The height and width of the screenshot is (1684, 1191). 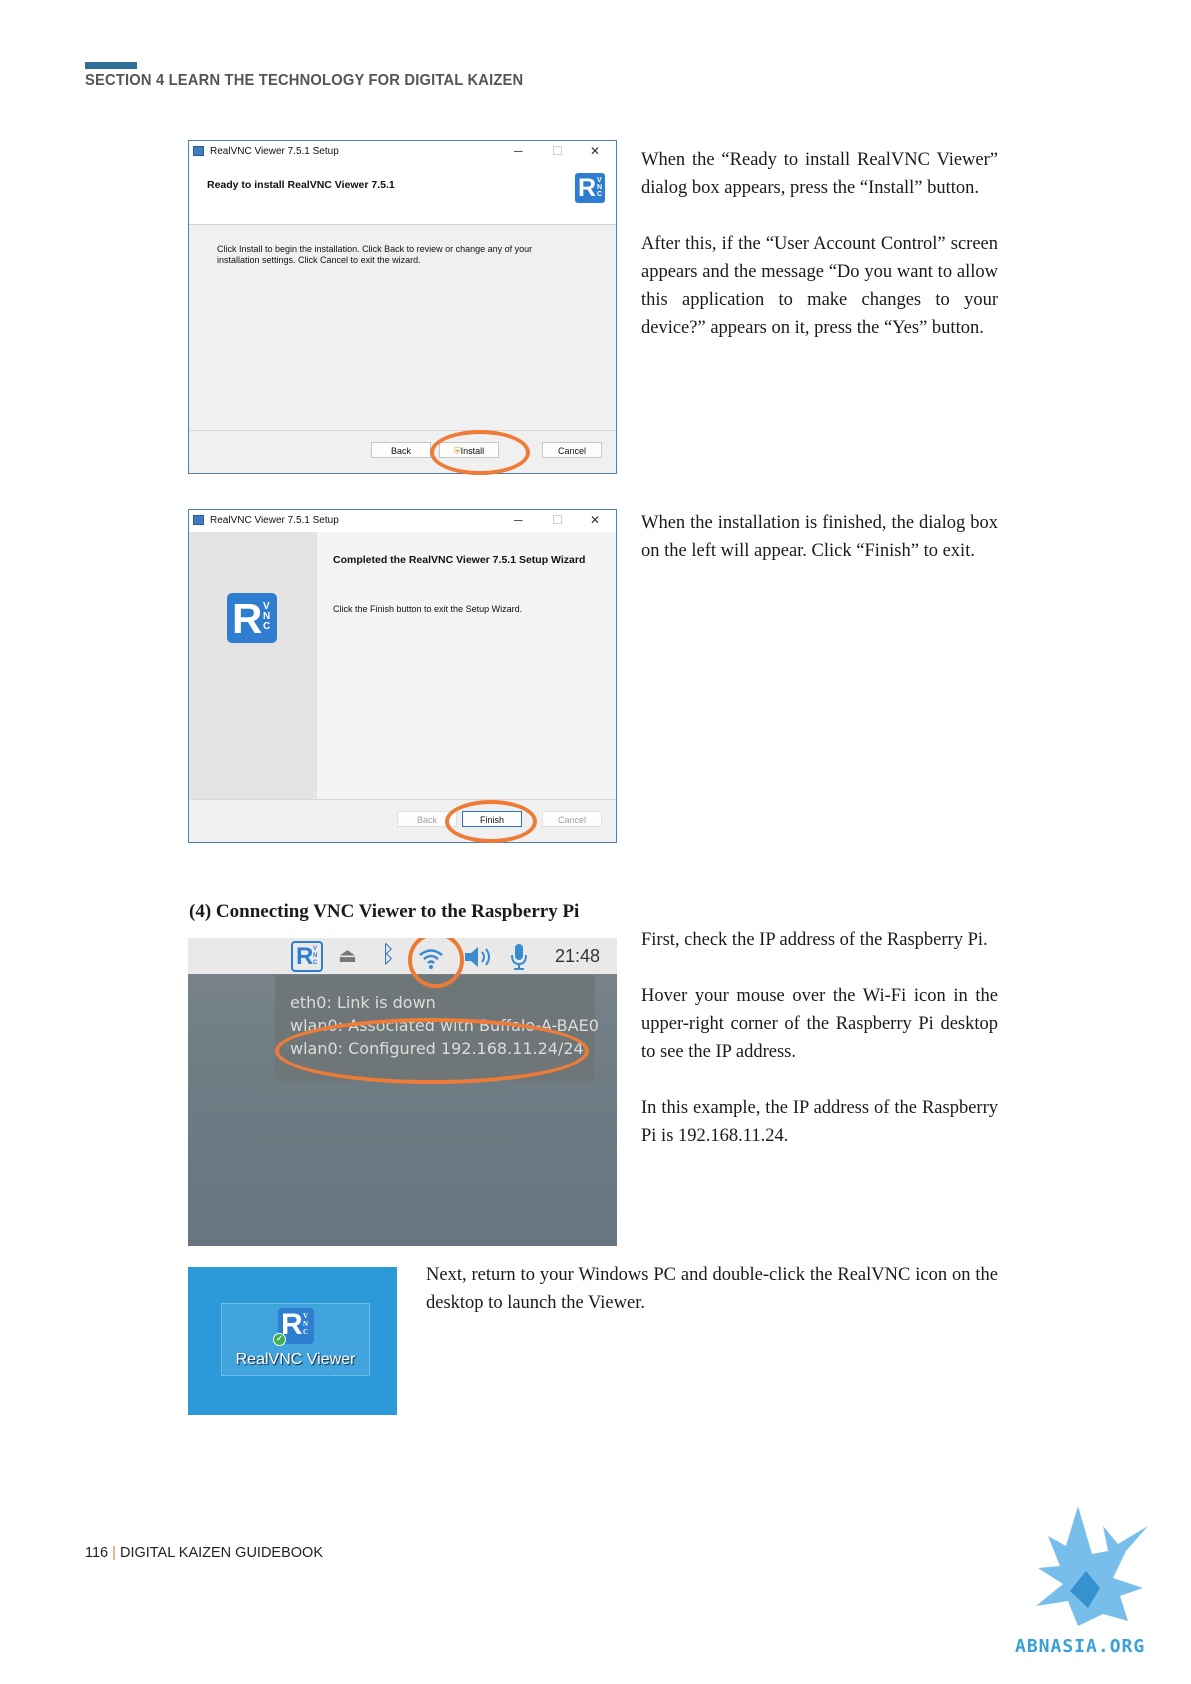 What do you see at coordinates (578, 956) in the screenshot?
I see `pi-clock: 21:48` at bounding box center [578, 956].